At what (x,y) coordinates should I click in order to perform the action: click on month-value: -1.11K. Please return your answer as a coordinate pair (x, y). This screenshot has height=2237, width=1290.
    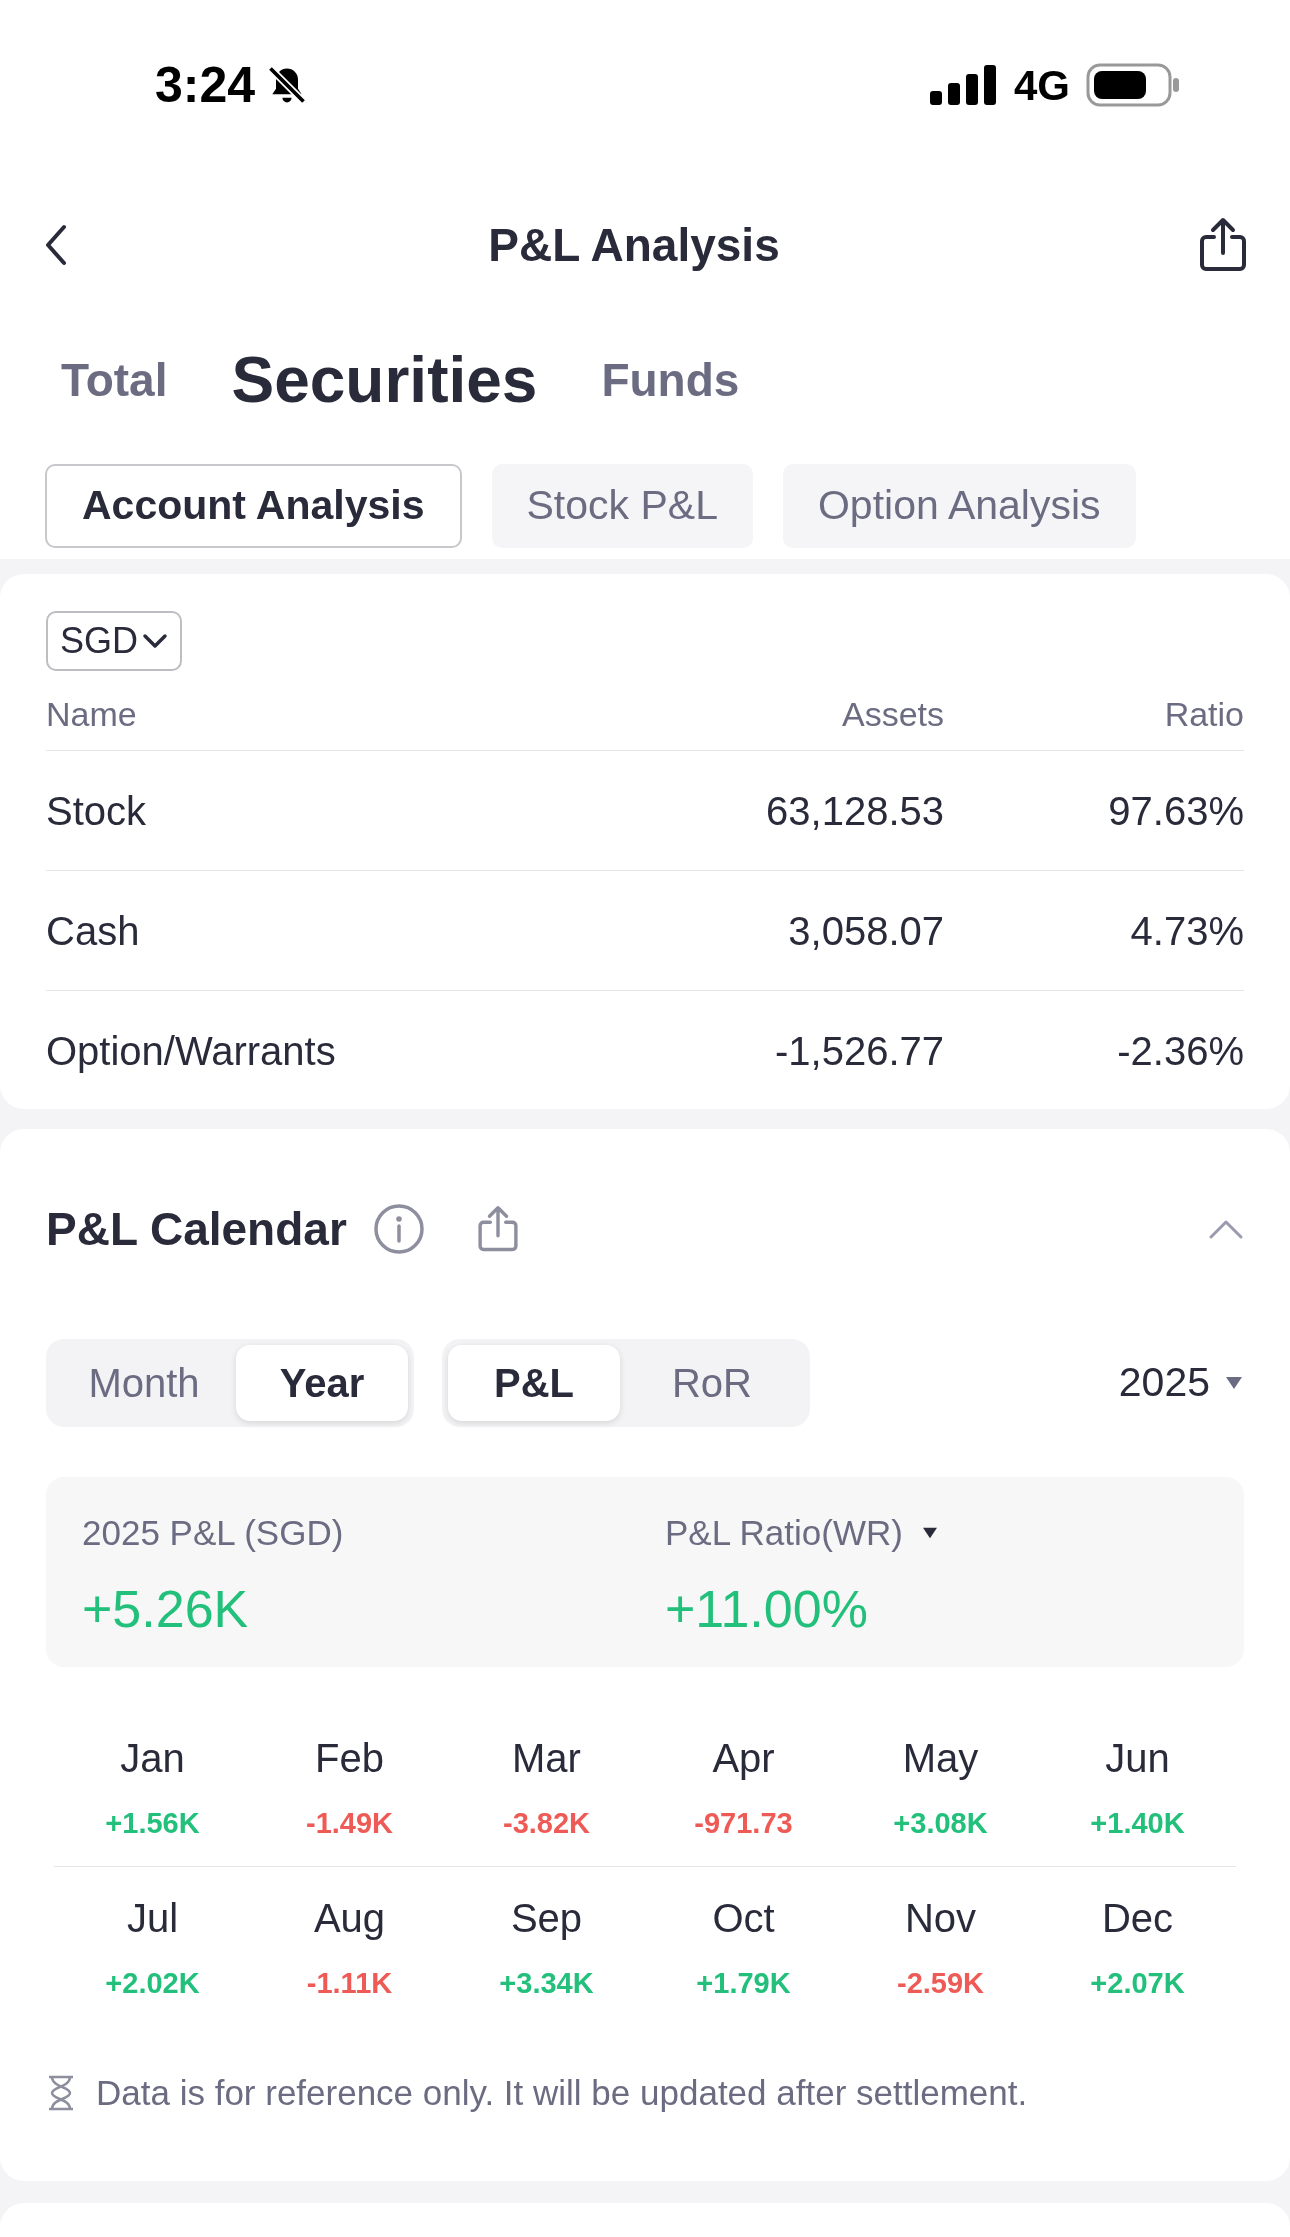
    Looking at the image, I should click on (349, 1984).